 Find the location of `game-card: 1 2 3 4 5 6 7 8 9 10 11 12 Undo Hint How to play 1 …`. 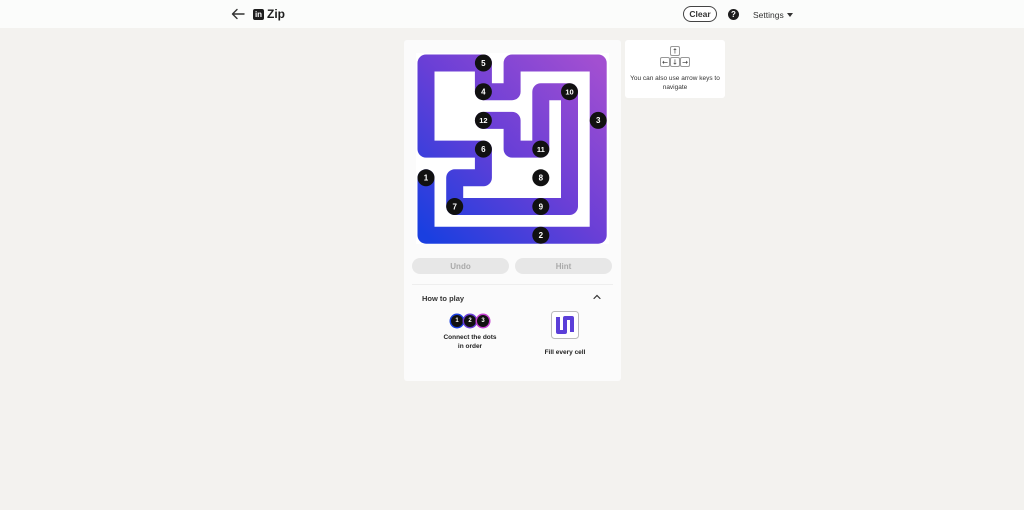

game-card: 1 2 3 4 5 6 7 8 9 10 11 12 Undo Hint How to play 1 … is located at coordinates (512, 210).